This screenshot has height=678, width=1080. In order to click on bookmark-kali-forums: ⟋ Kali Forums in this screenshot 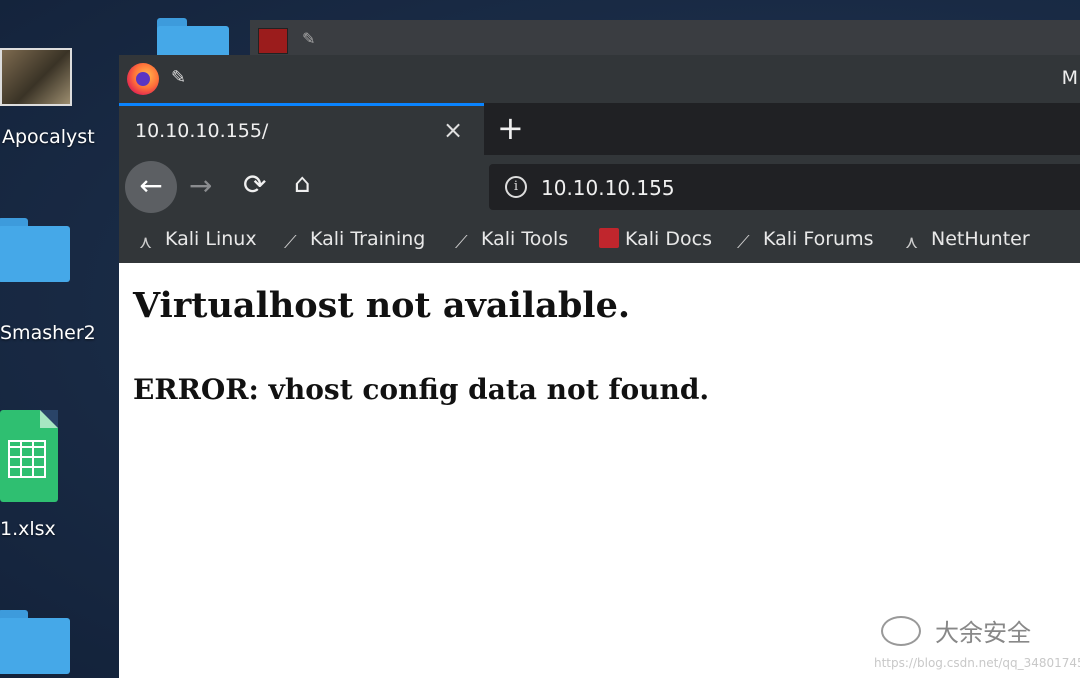, I will do `click(805, 240)`.